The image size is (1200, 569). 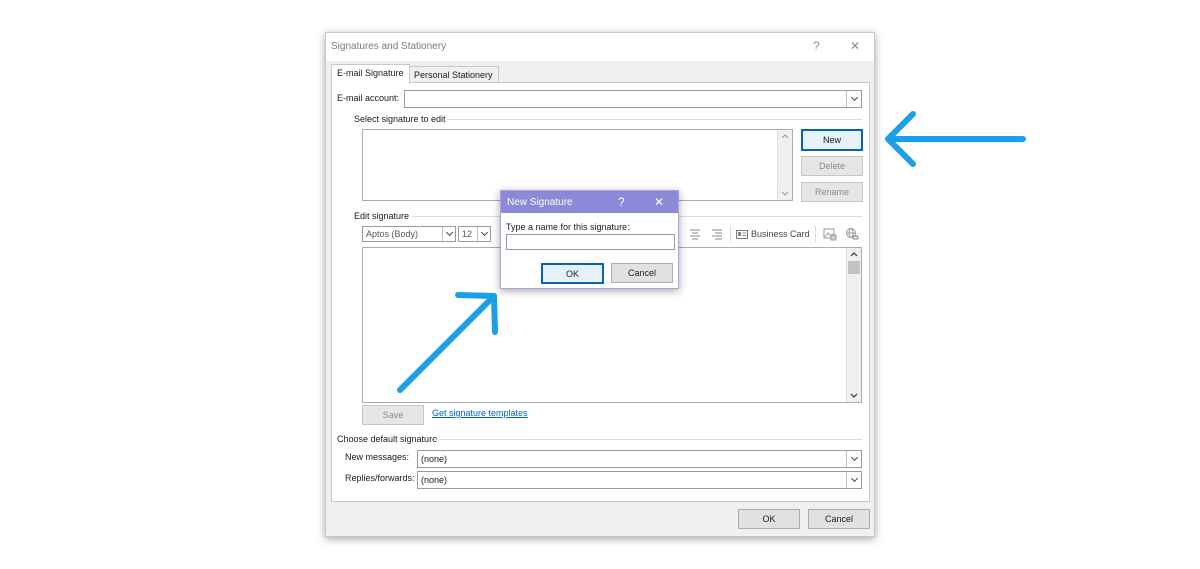 What do you see at coordinates (589, 202) in the screenshot?
I see `new-signature-titlebar: New Signature ? ✕` at bounding box center [589, 202].